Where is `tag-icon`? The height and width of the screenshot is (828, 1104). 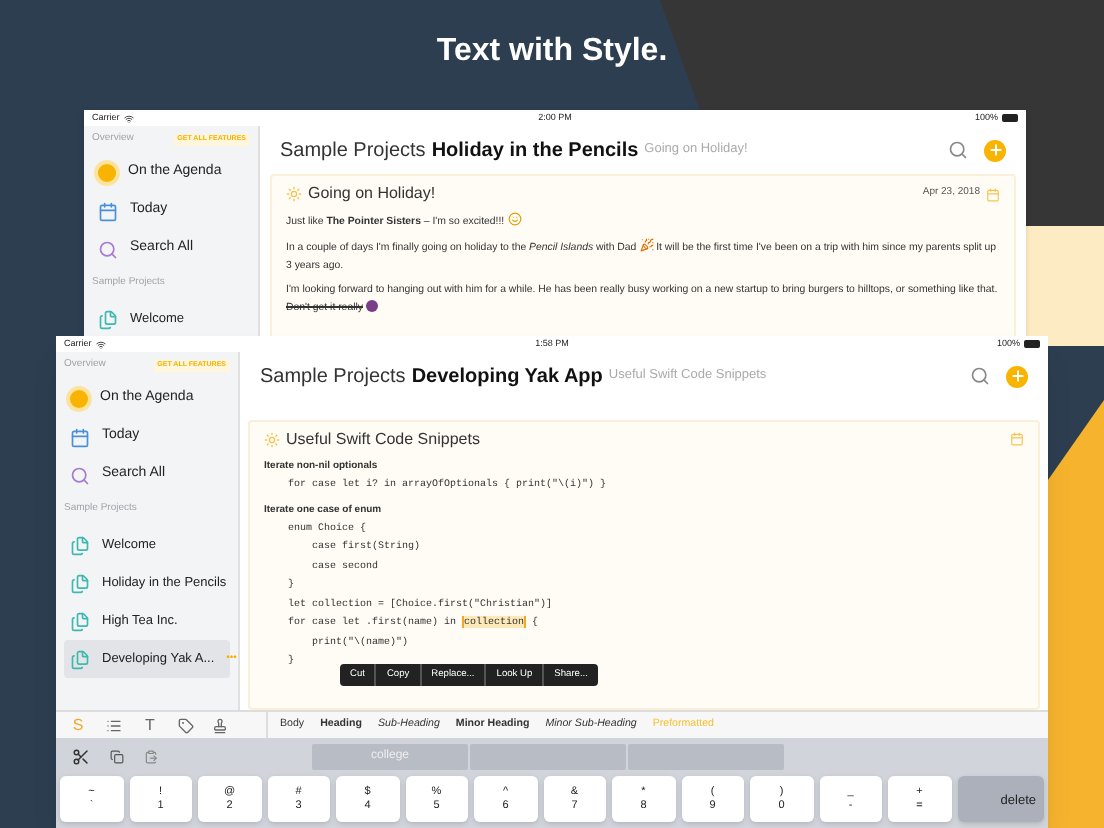 tag-icon is located at coordinates (186, 725).